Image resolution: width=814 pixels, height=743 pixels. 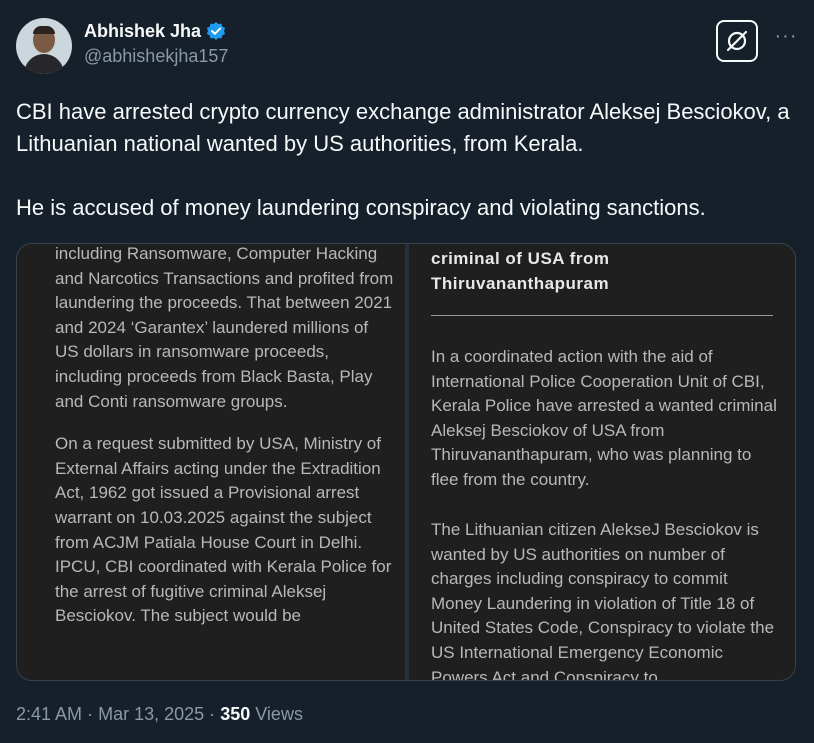 What do you see at coordinates (156, 43) in the screenshot?
I see `author-info: Abhishek Jha @abhishekjha157` at bounding box center [156, 43].